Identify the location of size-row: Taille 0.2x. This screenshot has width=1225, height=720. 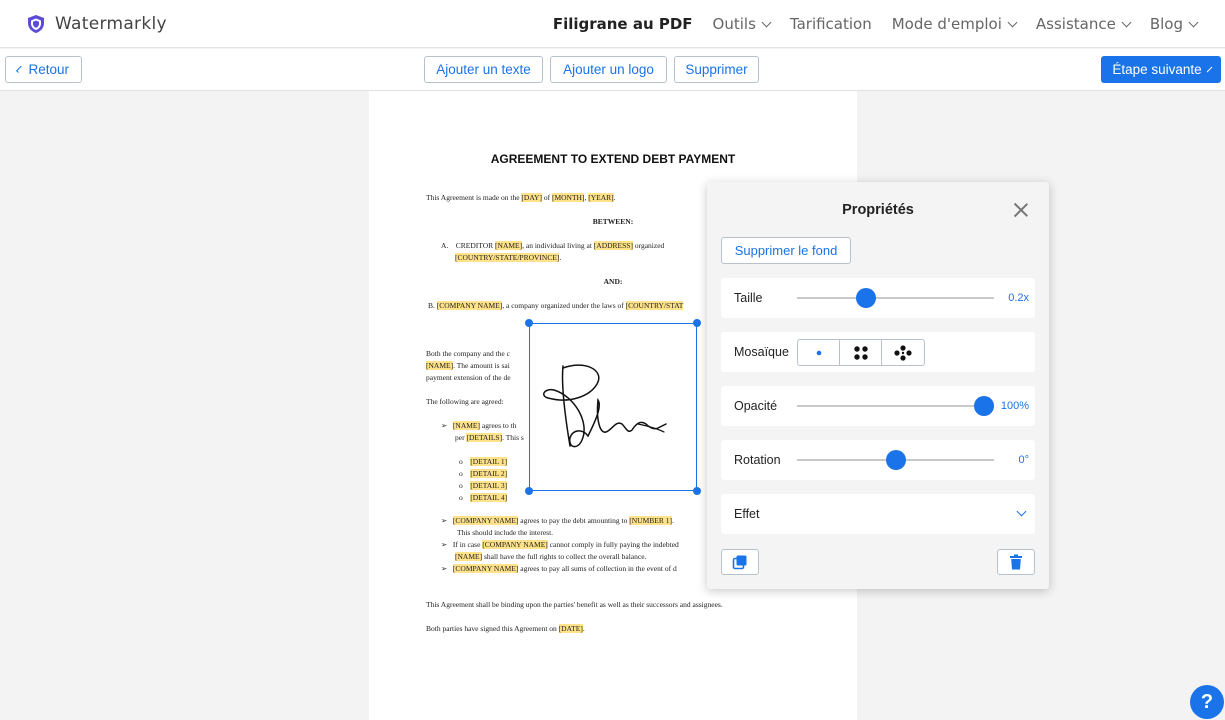
(878, 298).